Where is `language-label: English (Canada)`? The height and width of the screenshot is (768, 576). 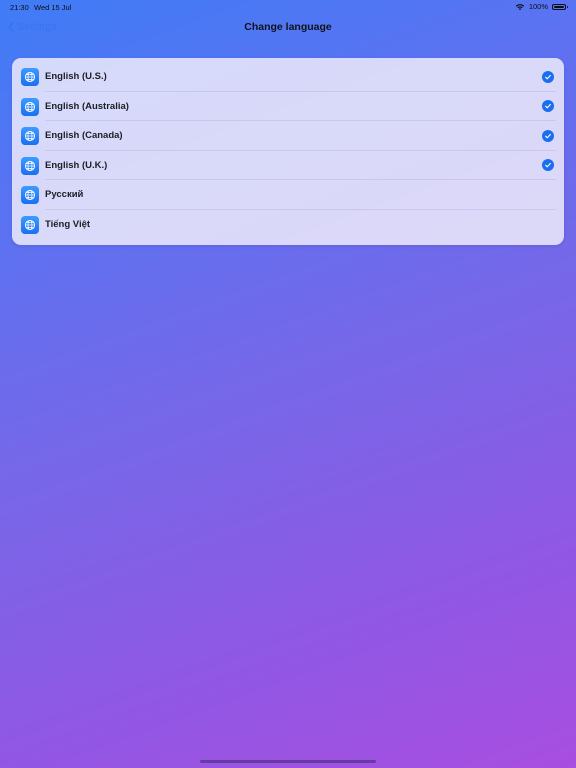
language-label: English (Canada) is located at coordinates (84, 135).